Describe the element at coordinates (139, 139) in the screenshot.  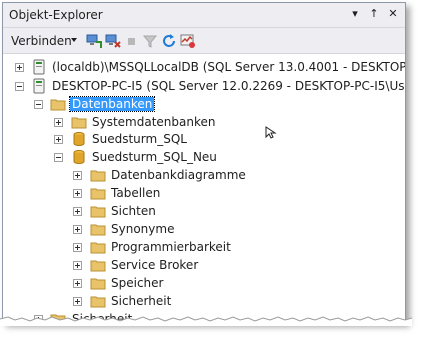
I see `tree-node-label: Suedsturm_SQL` at that location.